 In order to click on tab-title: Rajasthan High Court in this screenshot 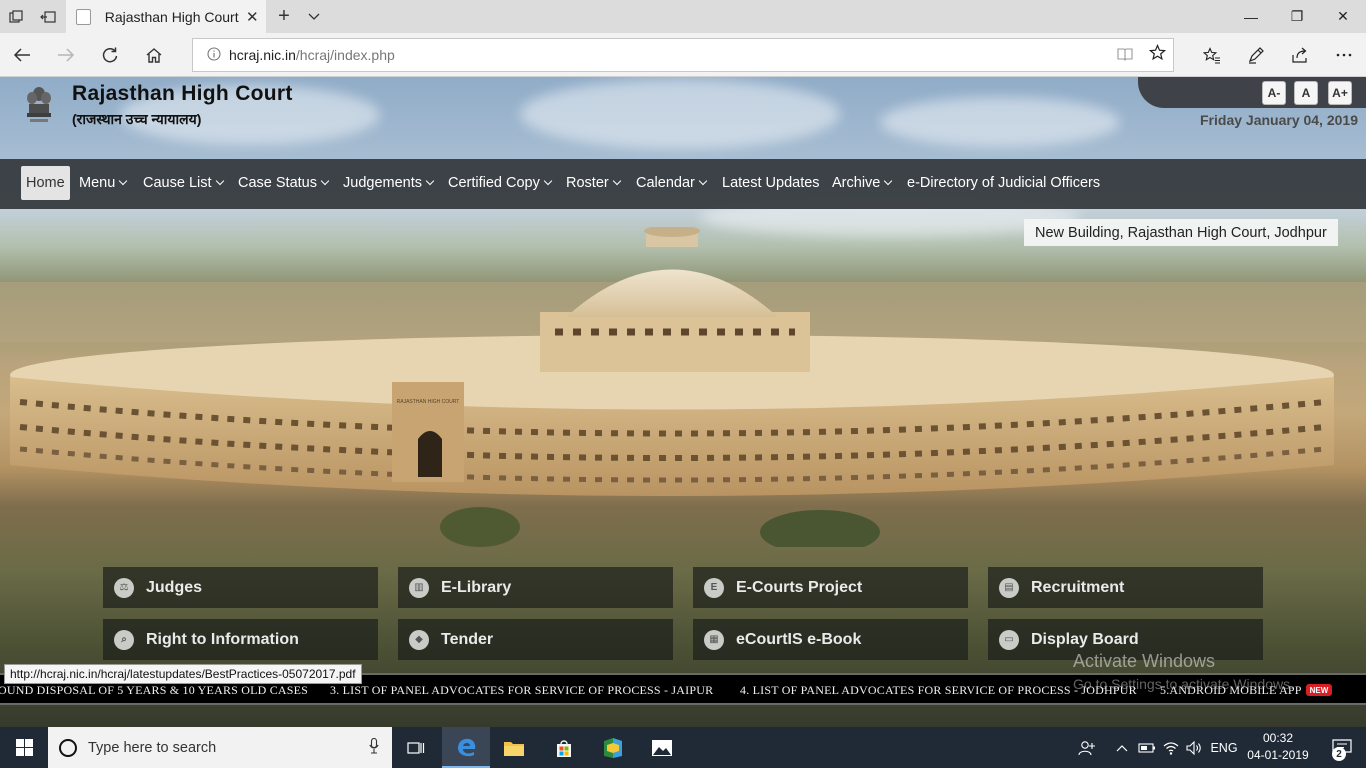, I will do `click(171, 16)`.